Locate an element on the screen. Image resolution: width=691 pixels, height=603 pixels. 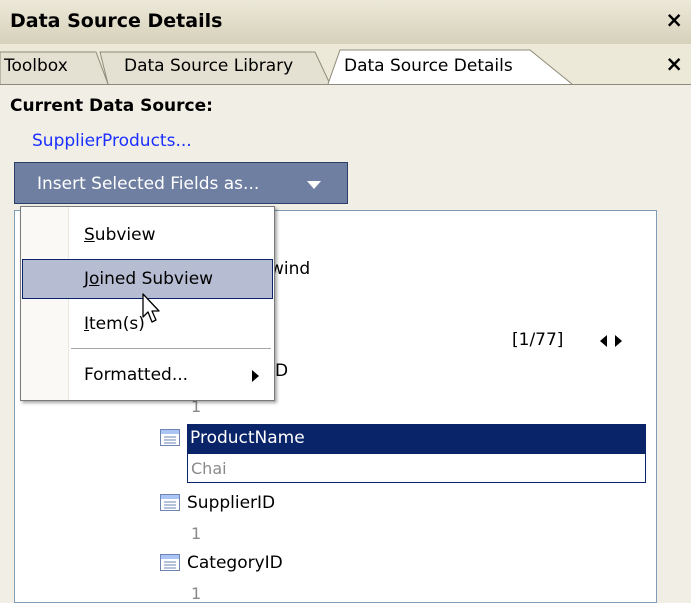
tab-data-source-details: Data Source Details is located at coordinates (428, 66).